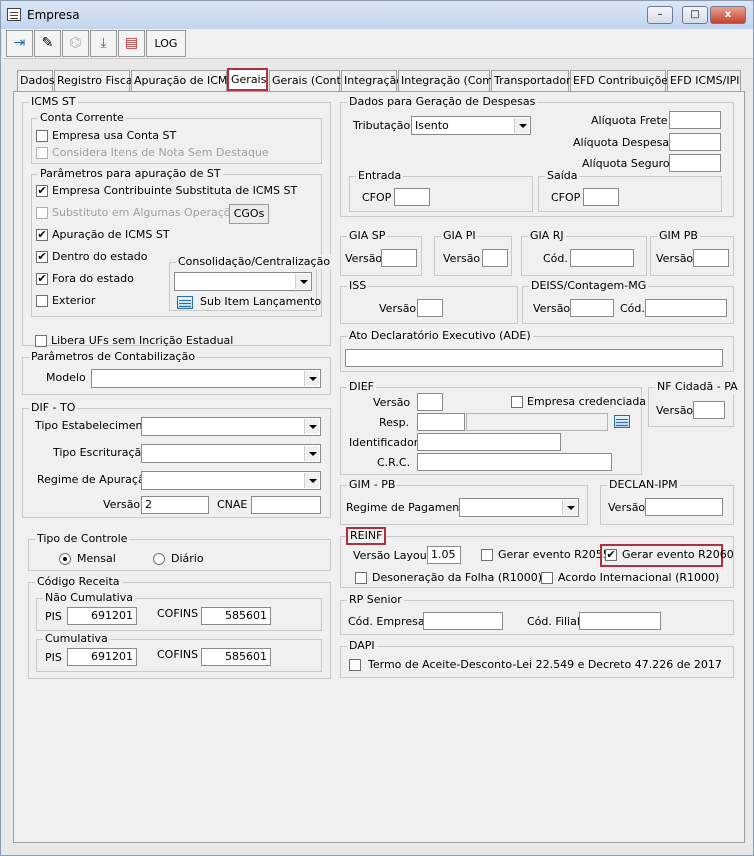  Describe the element at coordinates (412, 197) in the screenshot. I see `cfop-entrada-input` at that location.